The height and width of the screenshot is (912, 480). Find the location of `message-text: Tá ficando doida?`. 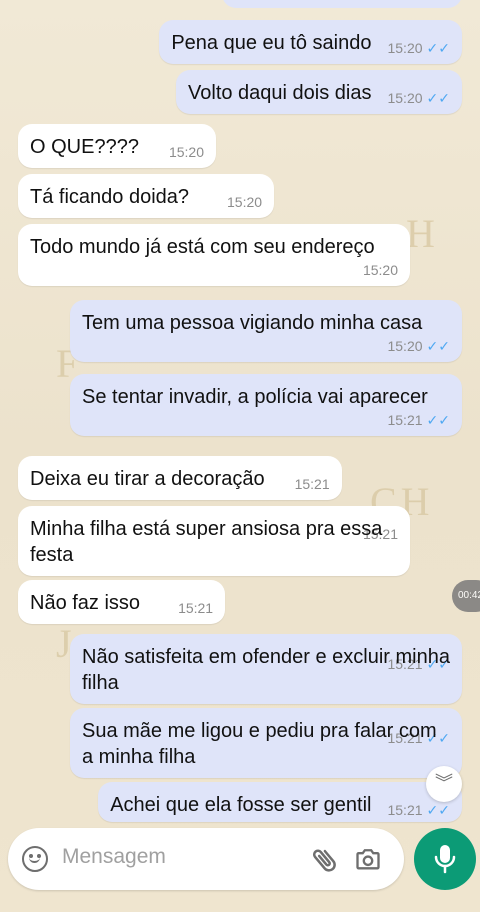

message-text: Tá ficando doida? is located at coordinates (110, 197).